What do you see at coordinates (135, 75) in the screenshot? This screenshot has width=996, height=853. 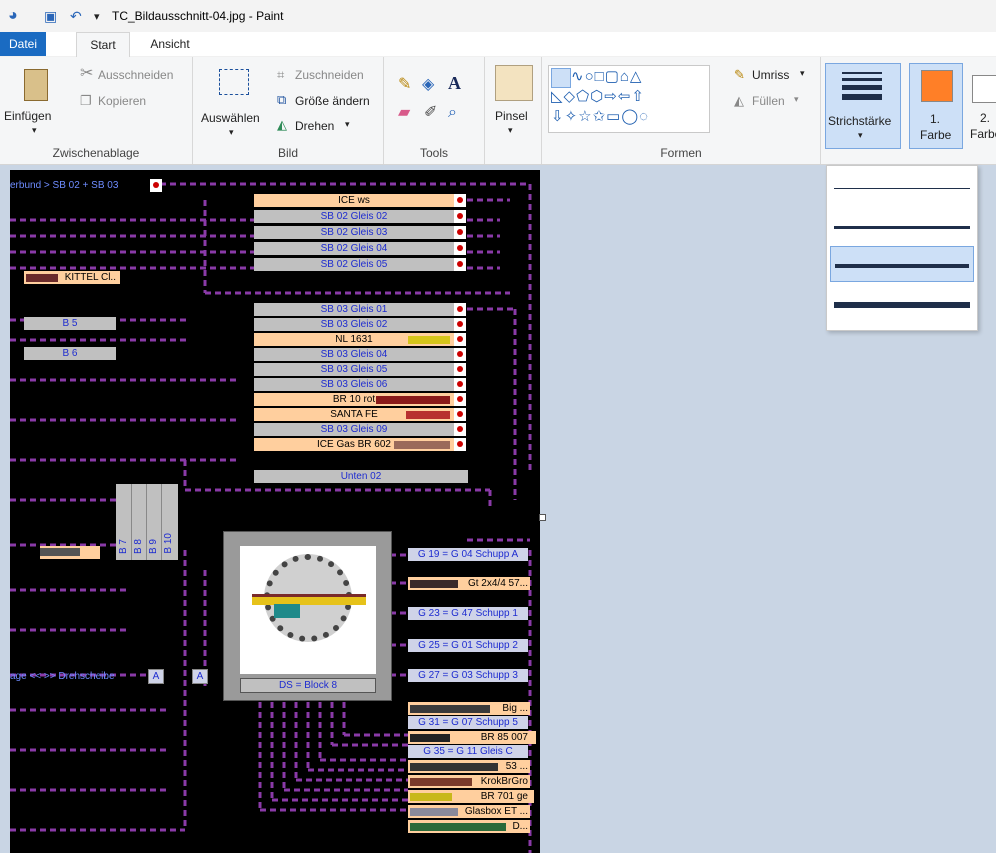 I see `cut-button: Ausschneiden` at bounding box center [135, 75].